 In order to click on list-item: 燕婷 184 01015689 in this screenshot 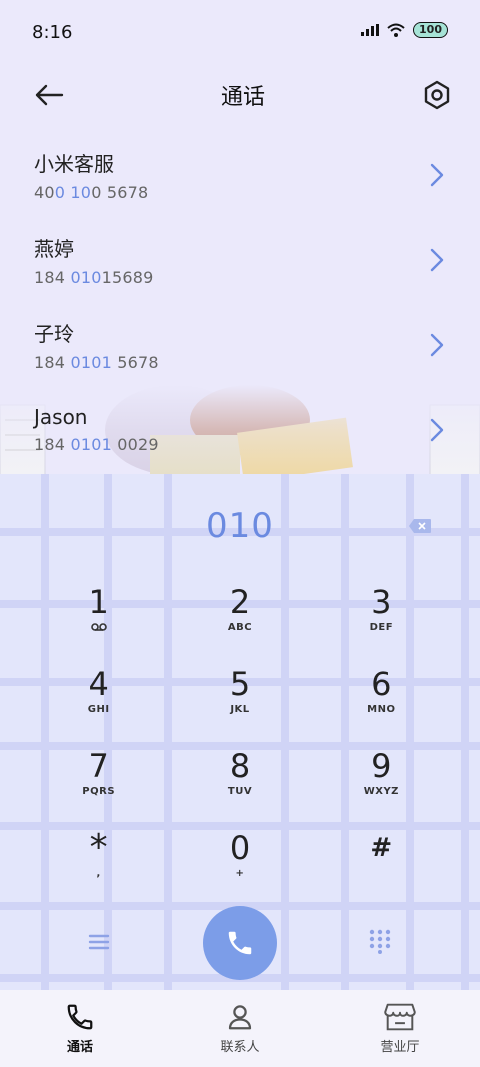, I will do `click(240, 259)`.